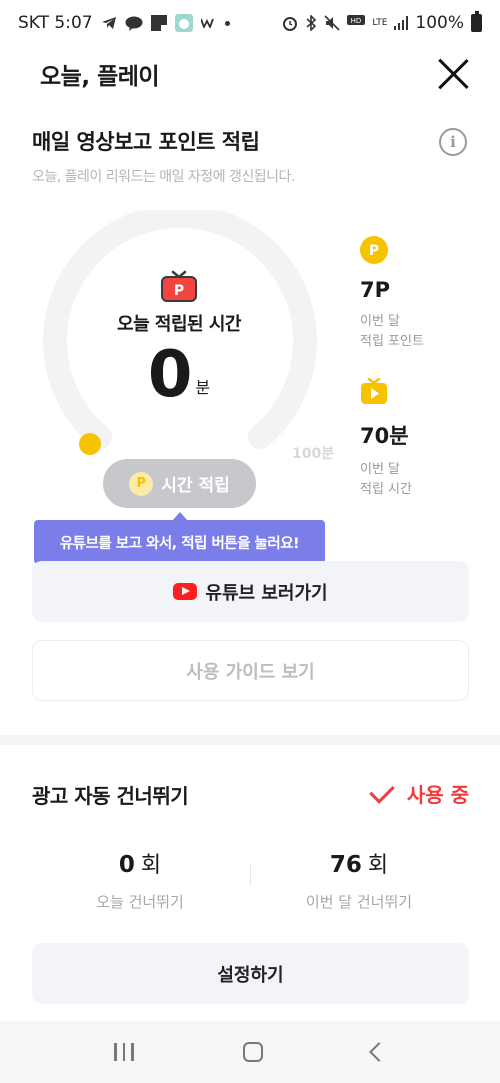 This screenshot has height=1083, width=500. What do you see at coordinates (158, 23) in the screenshot?
I see `app-icon` at bounding box center [158, 23].